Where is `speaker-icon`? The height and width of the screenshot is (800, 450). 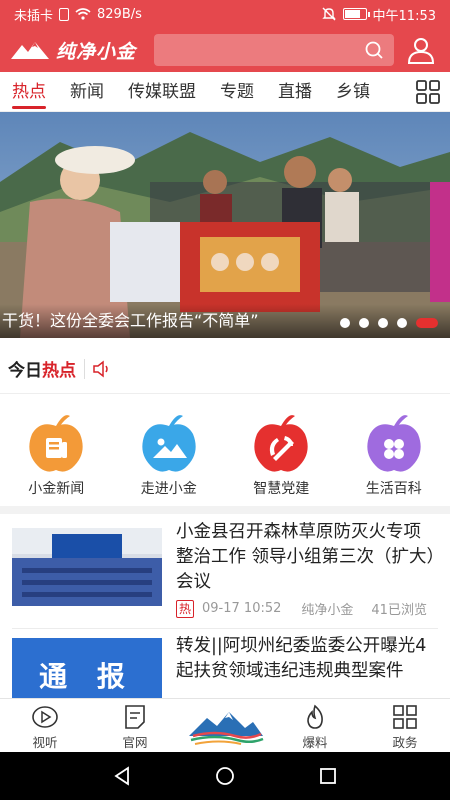 speaker-icon is located at coordinates (102, 368).